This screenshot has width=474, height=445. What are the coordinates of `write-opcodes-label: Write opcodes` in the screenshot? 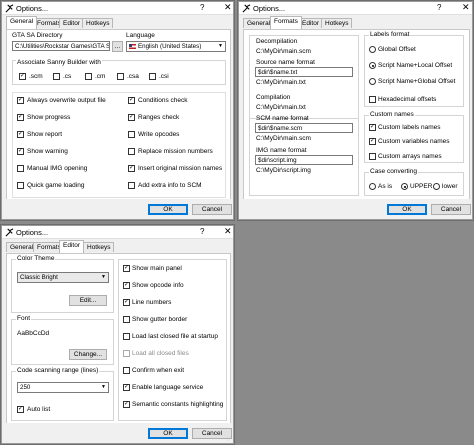 It's located at (159, 134).